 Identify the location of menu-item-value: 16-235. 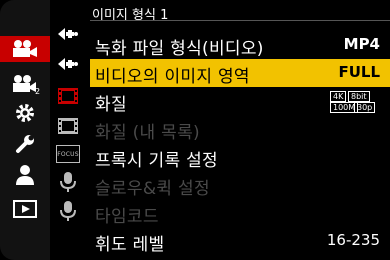
(353, 240).